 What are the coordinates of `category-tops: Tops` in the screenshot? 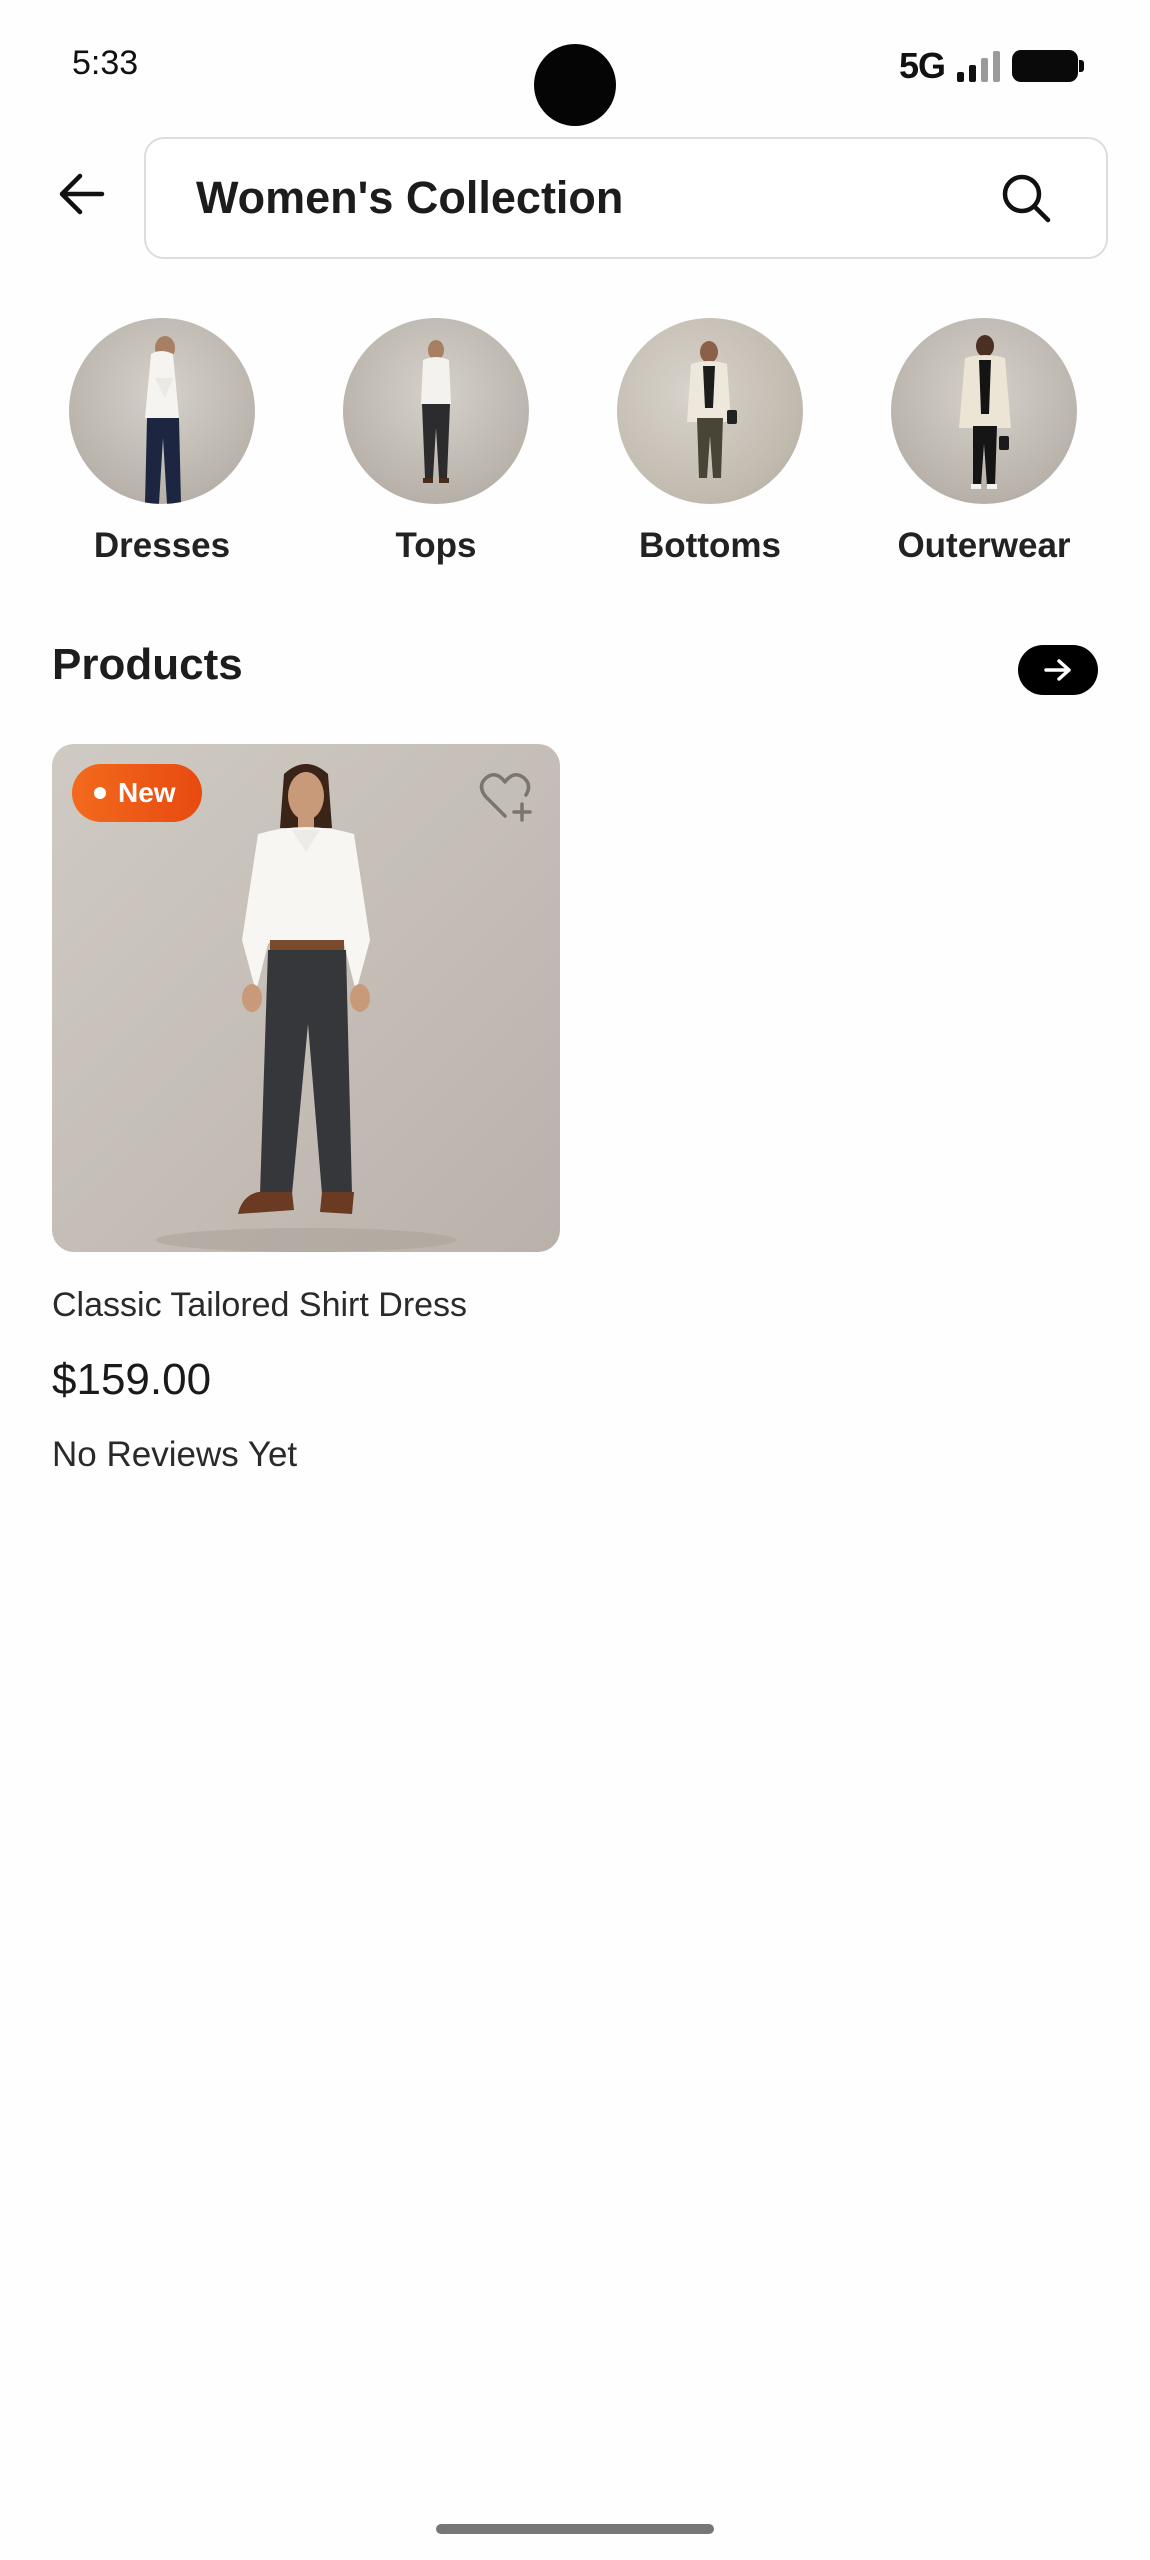 It's located at (436, 442).